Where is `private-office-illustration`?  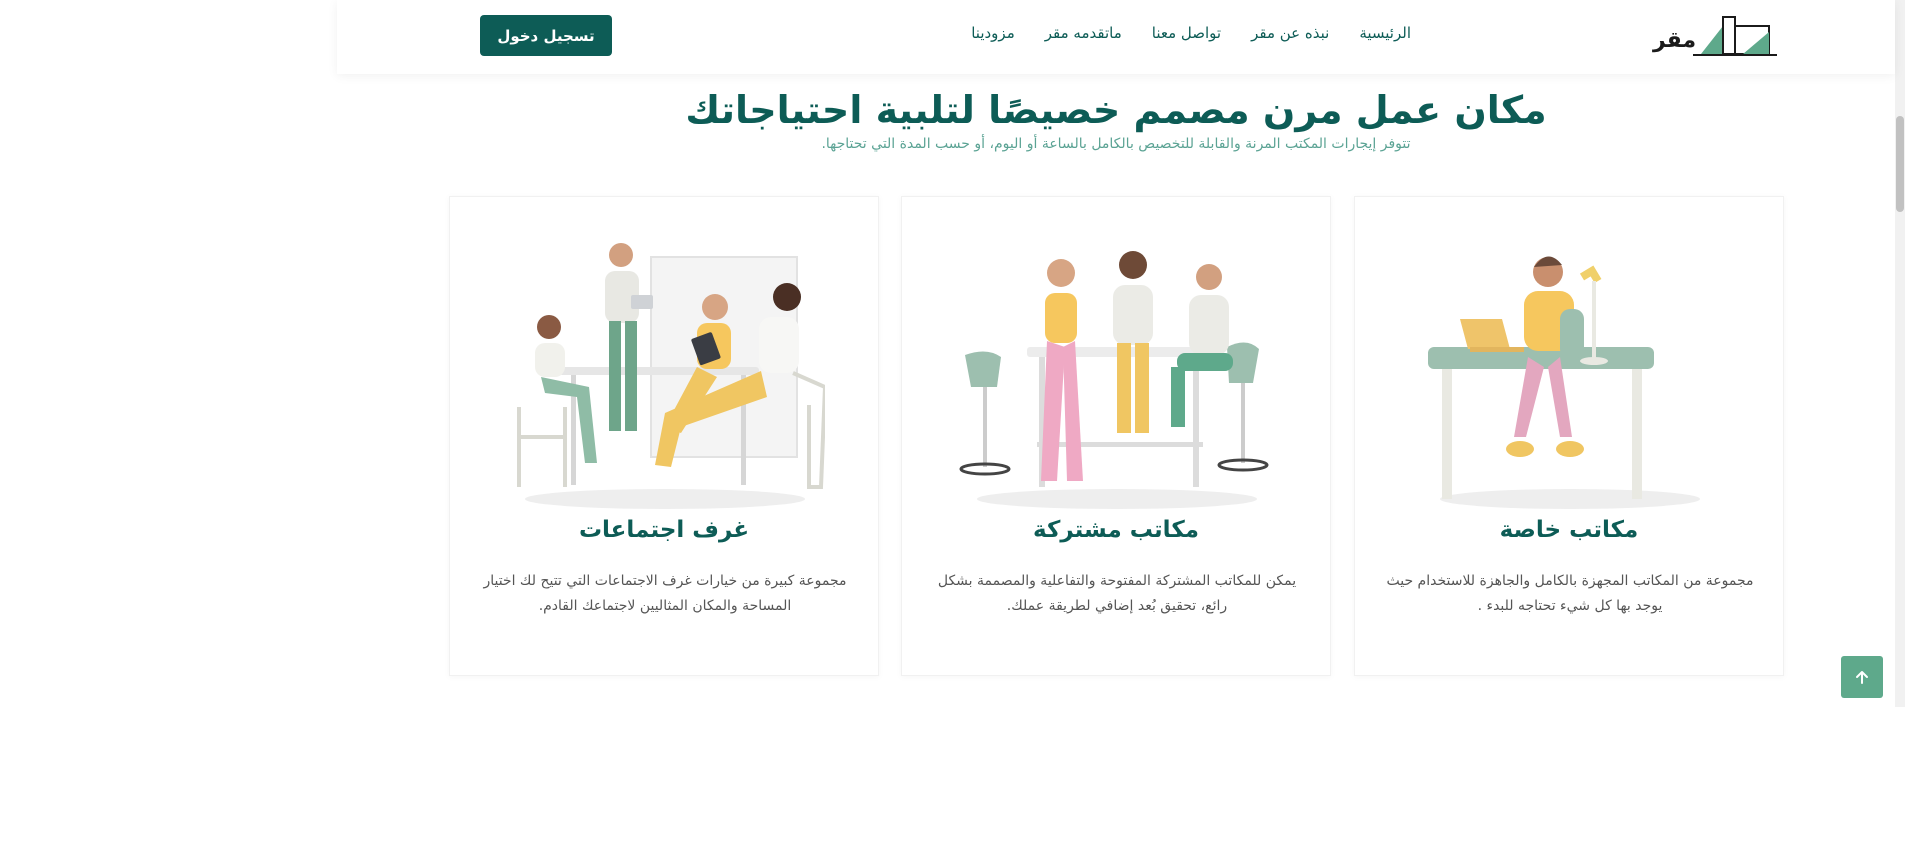 private-office-illustration is located at coordinates (1564, 382).